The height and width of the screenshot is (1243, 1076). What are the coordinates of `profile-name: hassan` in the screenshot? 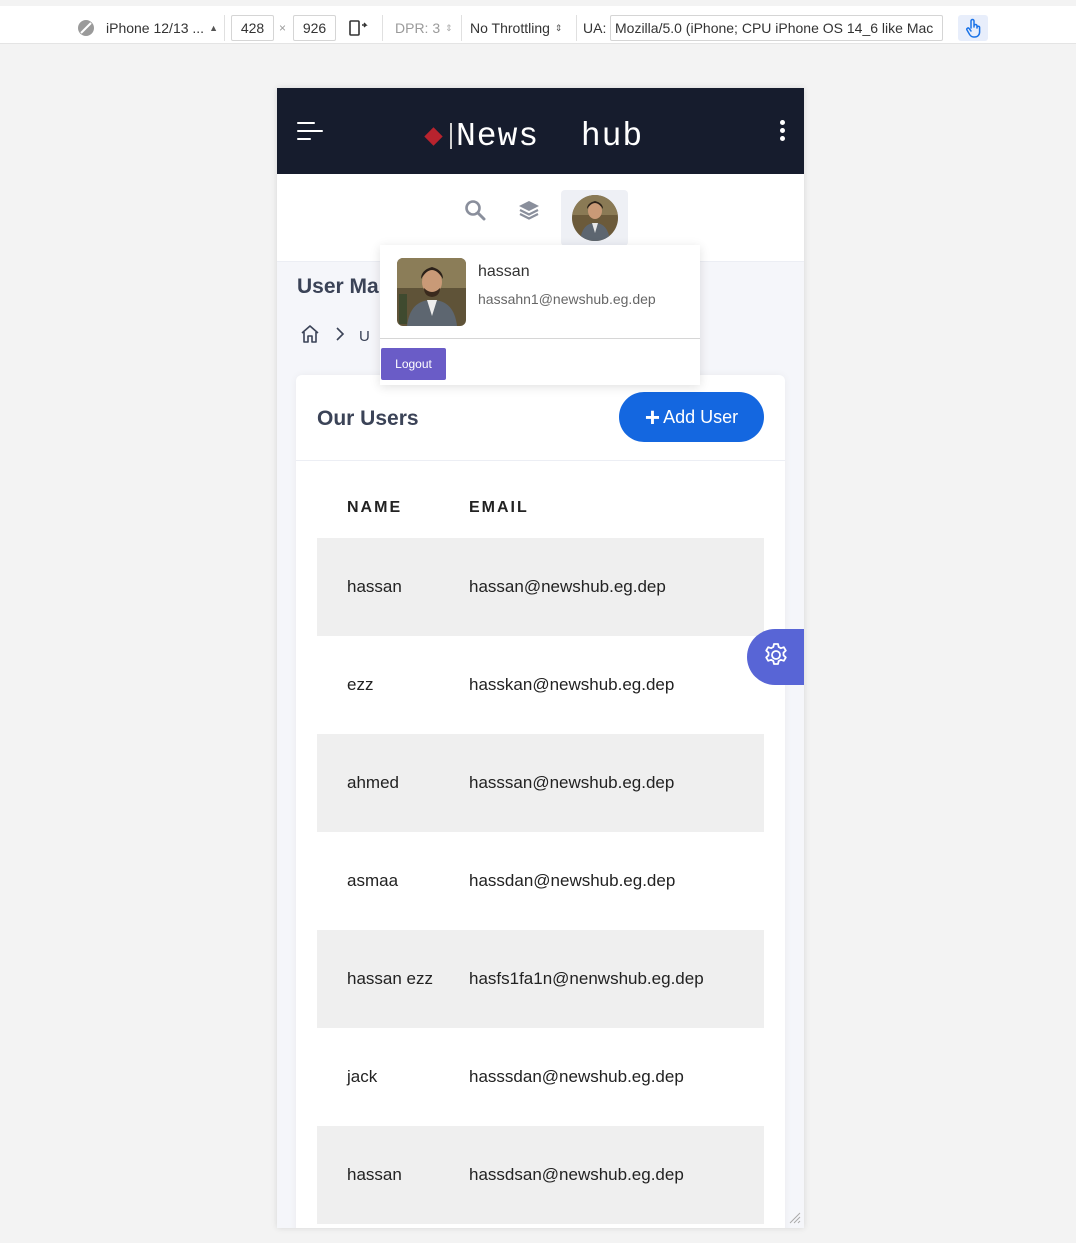 It's located at (504, 271).